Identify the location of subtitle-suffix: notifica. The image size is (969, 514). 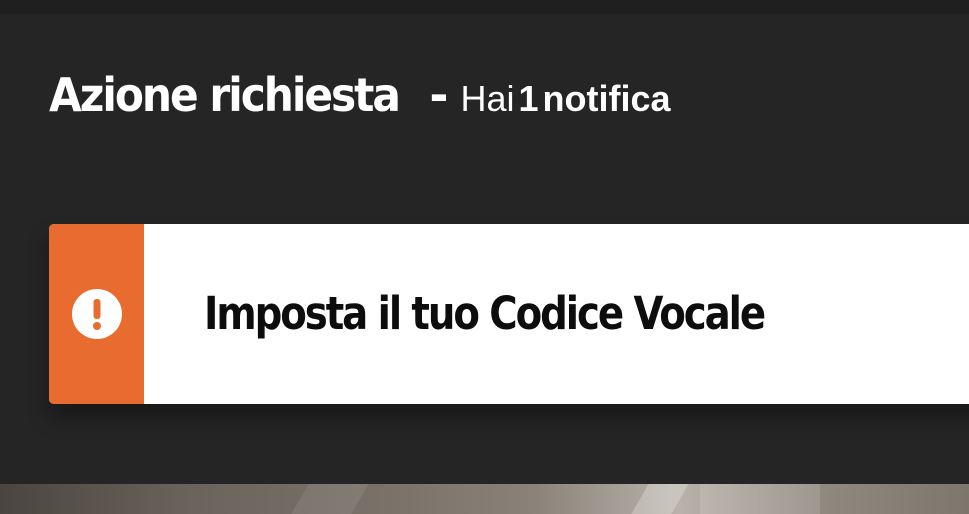
(606, 98).